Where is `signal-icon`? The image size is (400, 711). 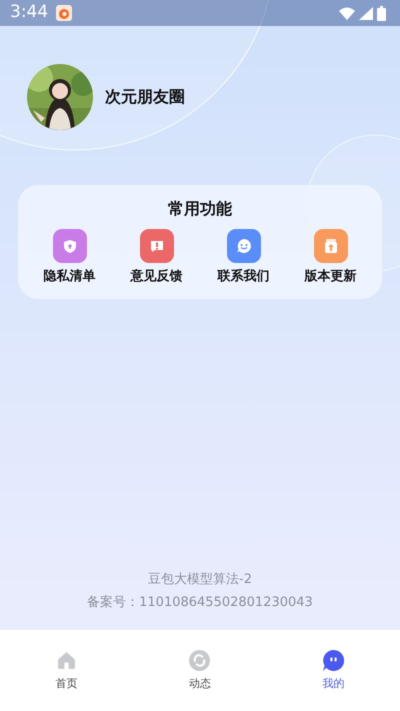
signal-icon is located at coordinates (366, 13).